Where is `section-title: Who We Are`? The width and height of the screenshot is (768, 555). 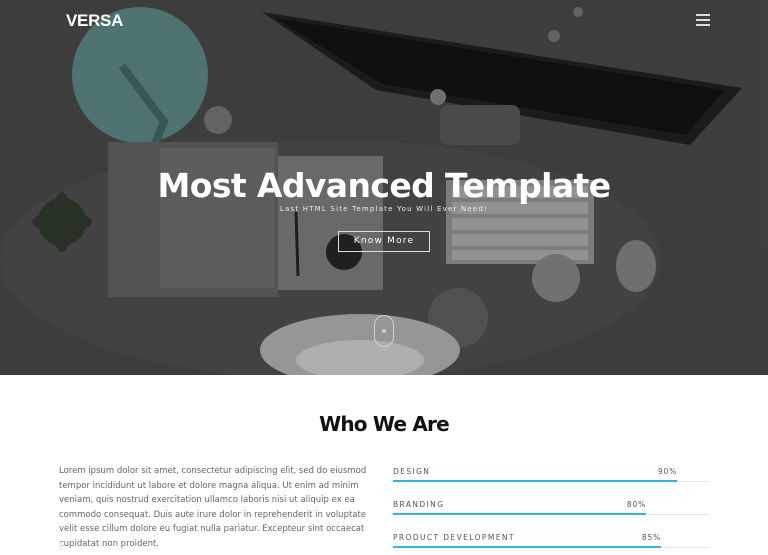 section-title: Who We Are is located at coordinates (384, 424).